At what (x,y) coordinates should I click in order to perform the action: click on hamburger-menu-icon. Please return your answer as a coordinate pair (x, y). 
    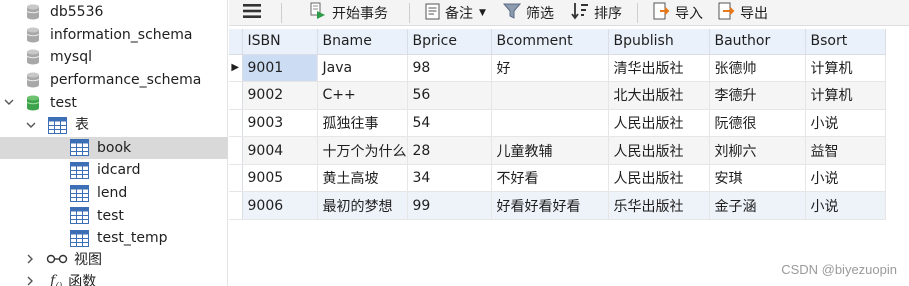
    Looking at the image, I should click on (252, 13).